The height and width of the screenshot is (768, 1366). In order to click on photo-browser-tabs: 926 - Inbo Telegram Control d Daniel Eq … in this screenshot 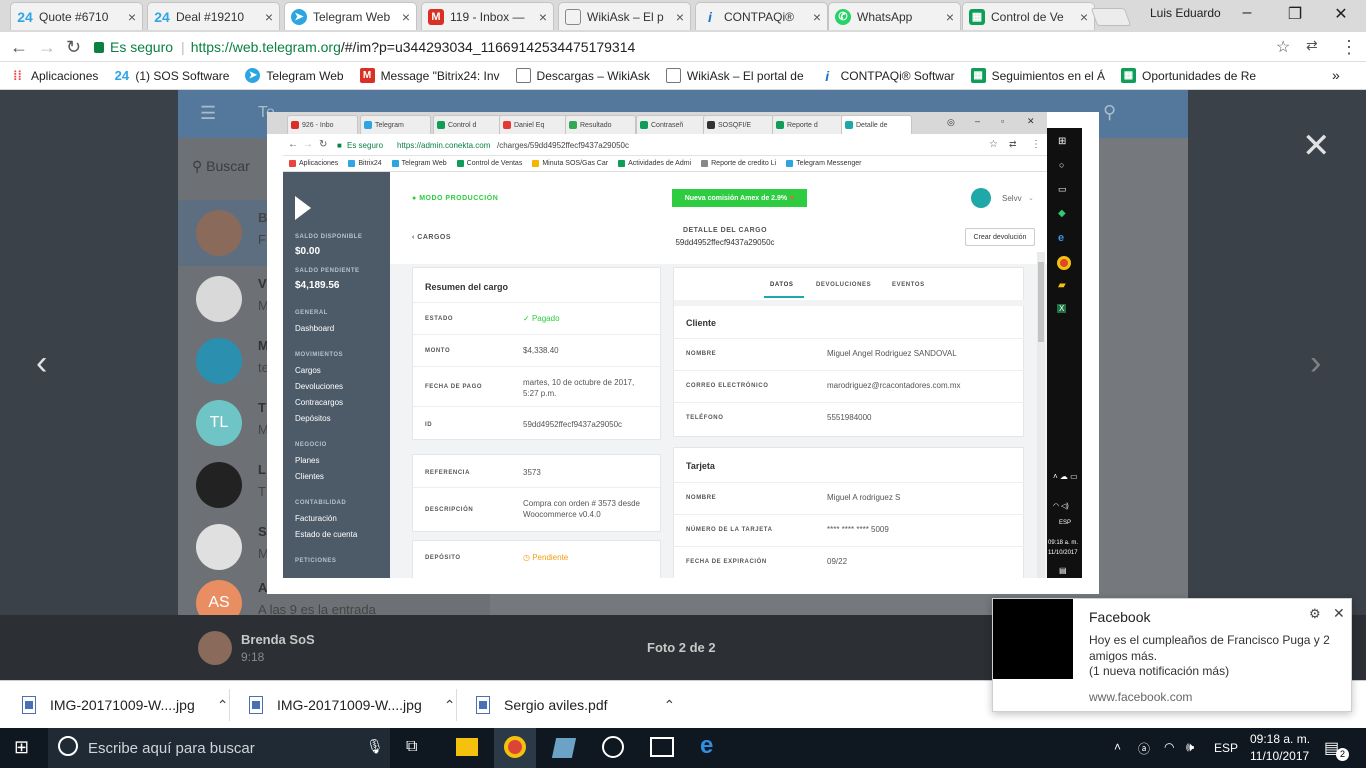, I will do `click(657, 123)`.